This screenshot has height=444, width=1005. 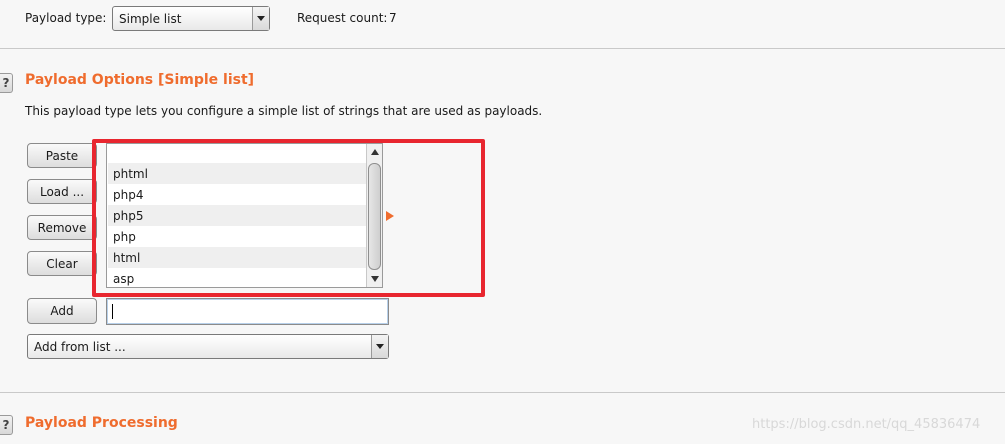 I want to click on watermark-text: https://blog.csdn.net/qq_45836474, so click(x=866, y=424).